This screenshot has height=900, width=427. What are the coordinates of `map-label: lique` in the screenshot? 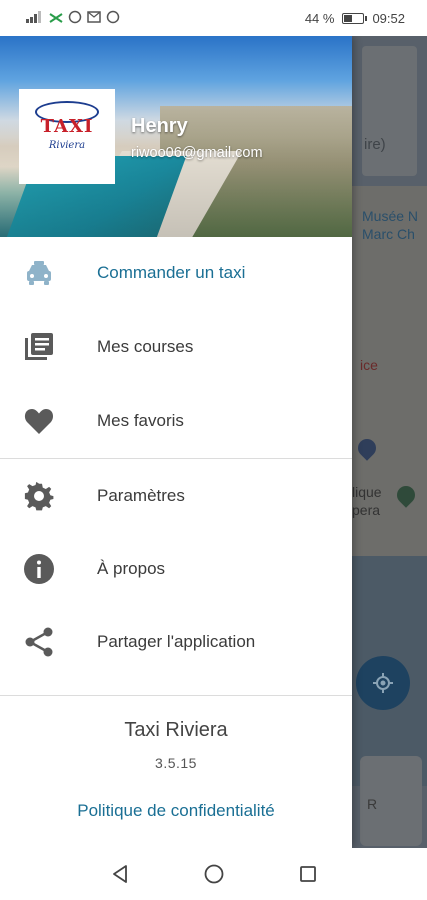 It's located at (367, 492).